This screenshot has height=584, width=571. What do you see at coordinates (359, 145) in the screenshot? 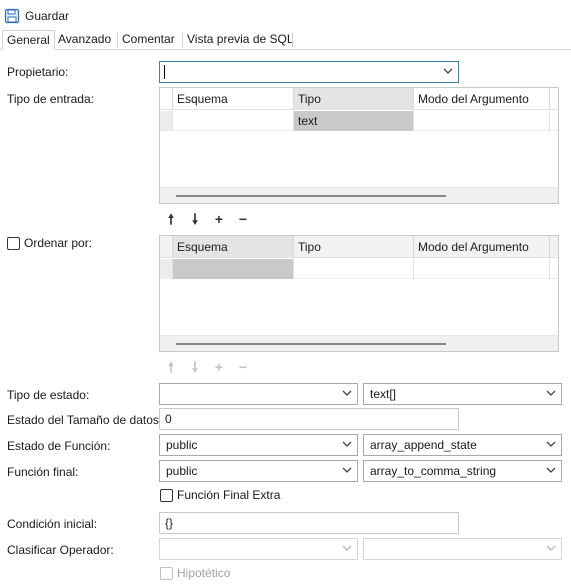
I see `input-type-table: Esquema Tipo Modo del Argumento text` at bounding box center [359, 145].